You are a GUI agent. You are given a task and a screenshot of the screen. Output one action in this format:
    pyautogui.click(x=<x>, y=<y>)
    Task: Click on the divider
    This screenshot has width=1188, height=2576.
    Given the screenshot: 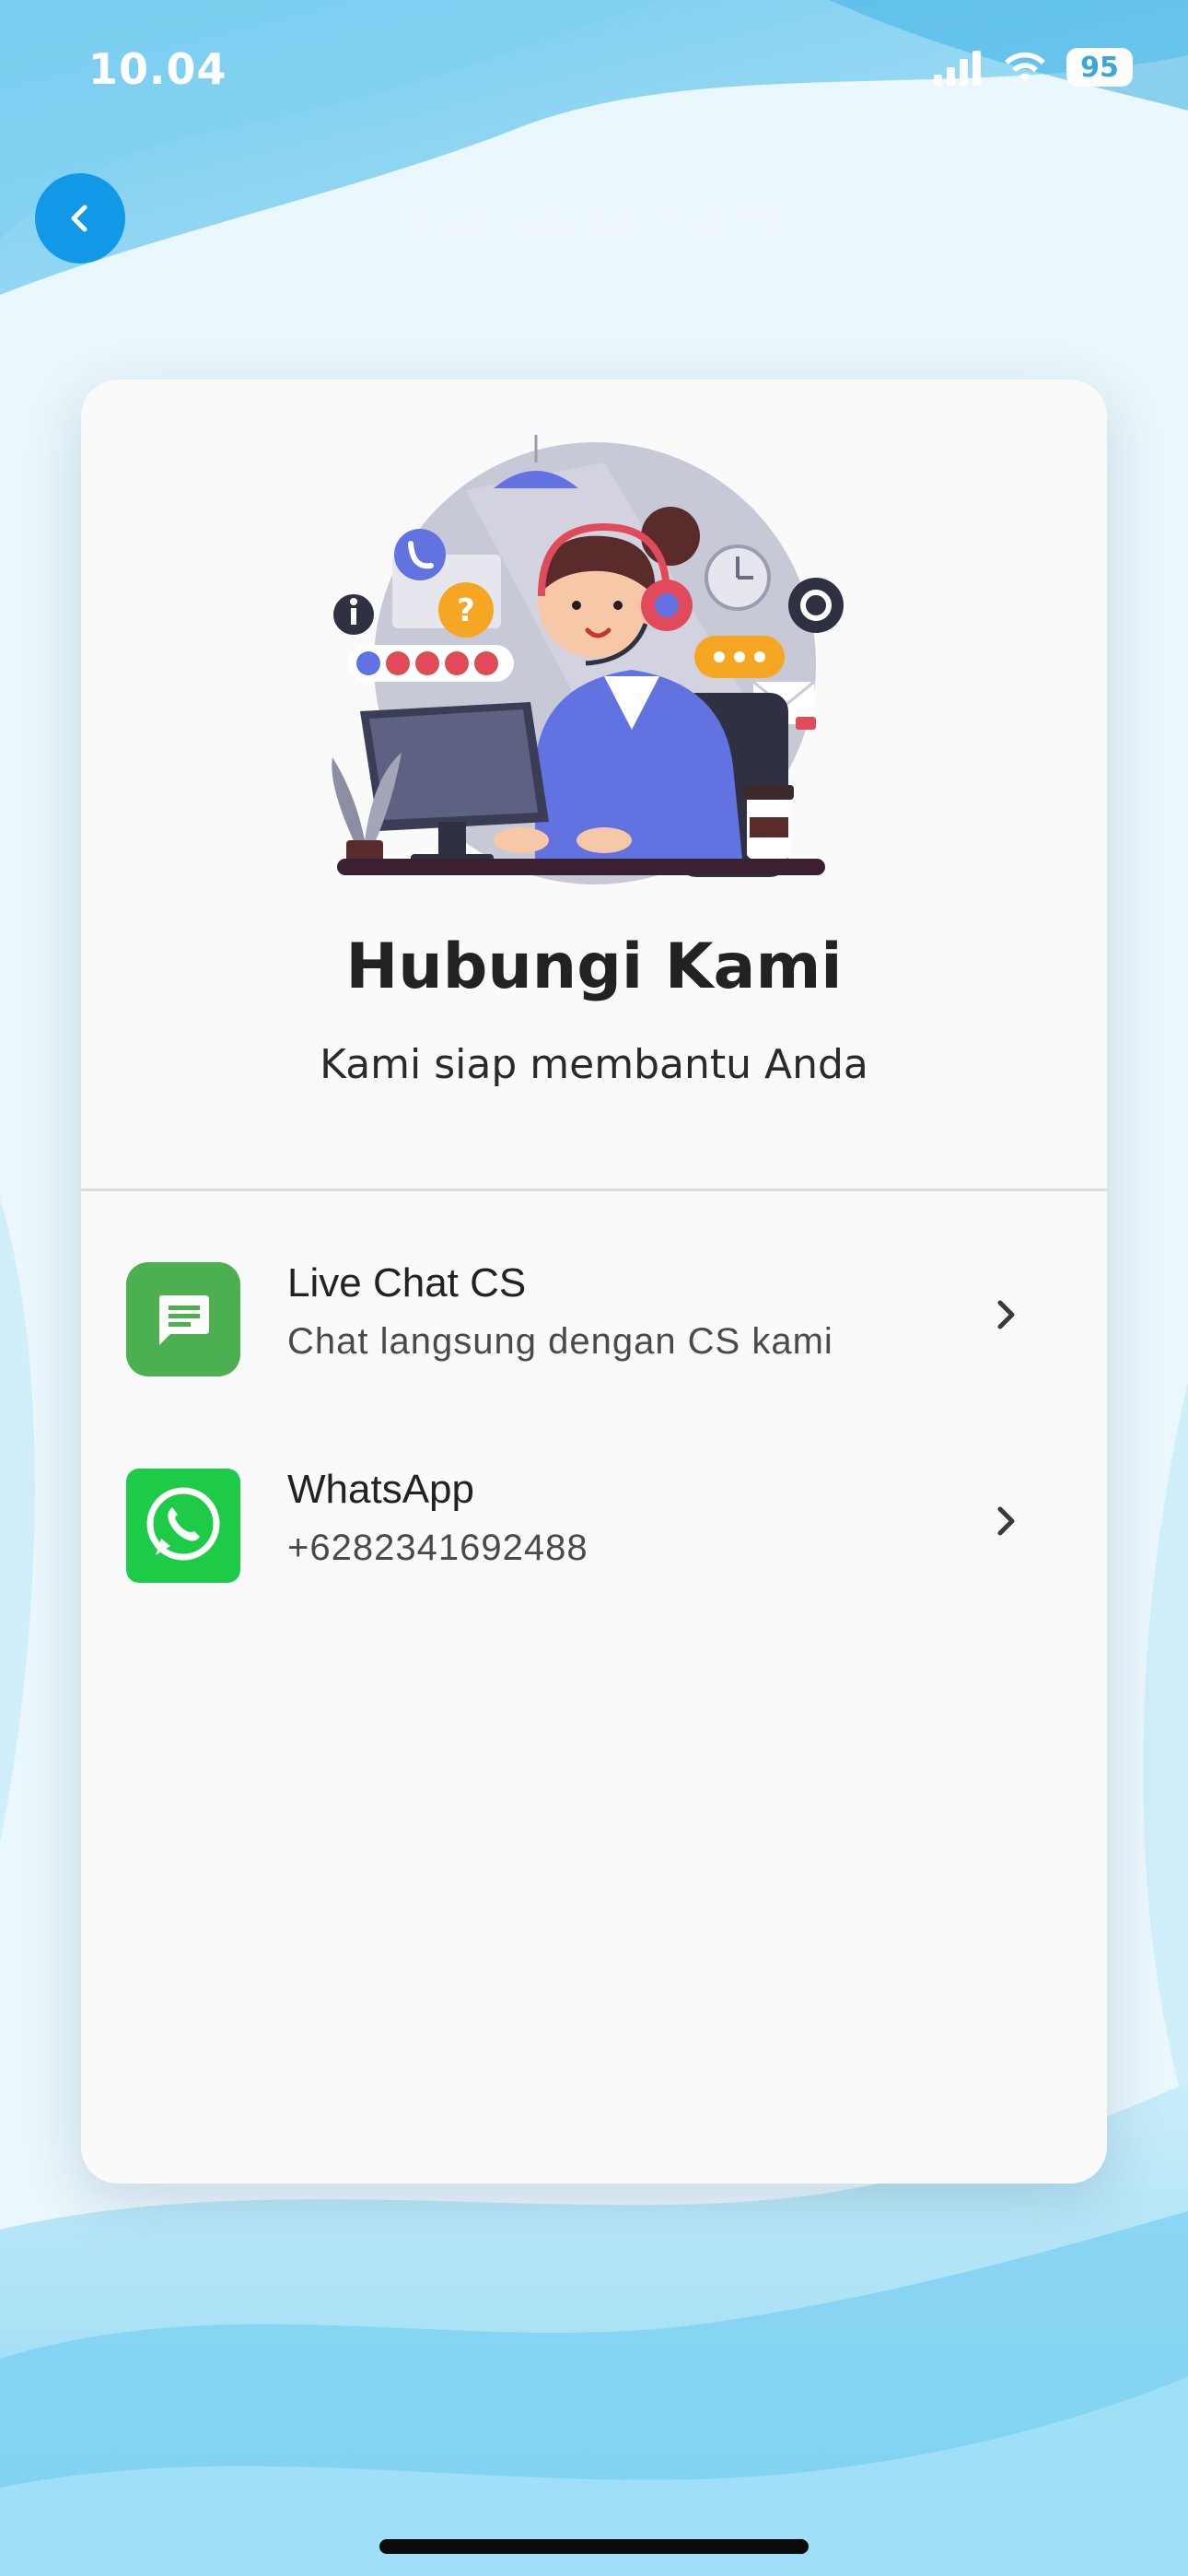 What is the action you would take?
    pyautogui.click(x=594, y=1189)
    